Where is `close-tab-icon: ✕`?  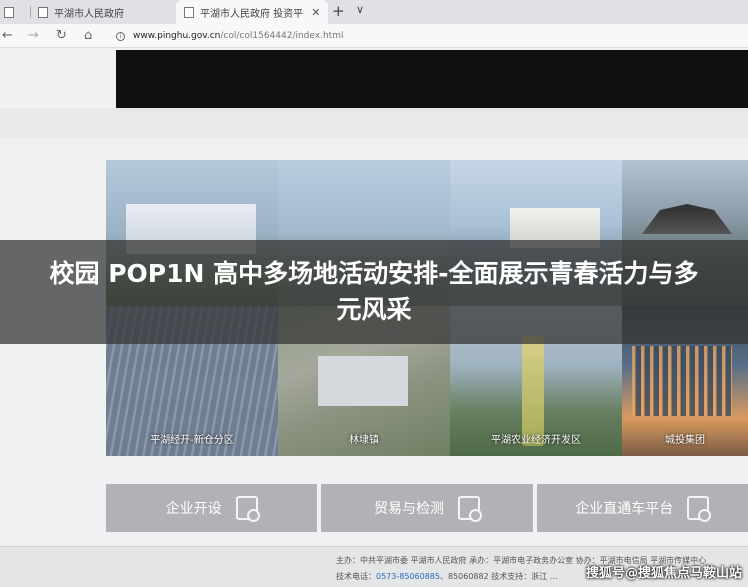 close-tab-icon: ✕ is located at coordinates (315, 12).